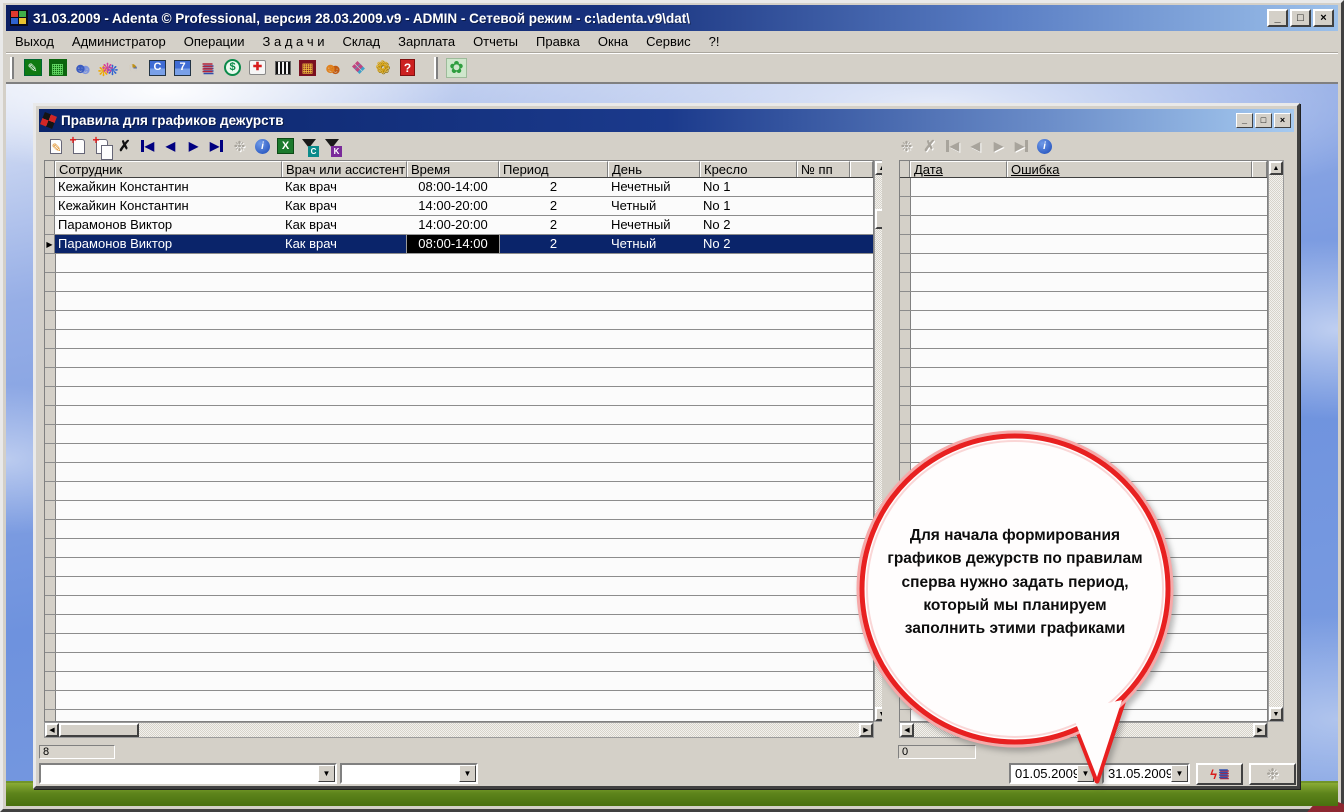 This screenshot has width=1344, height=812. Describe the element at coordinates (101, 146) in the screenshot. I see `copy-record-button` at that location.